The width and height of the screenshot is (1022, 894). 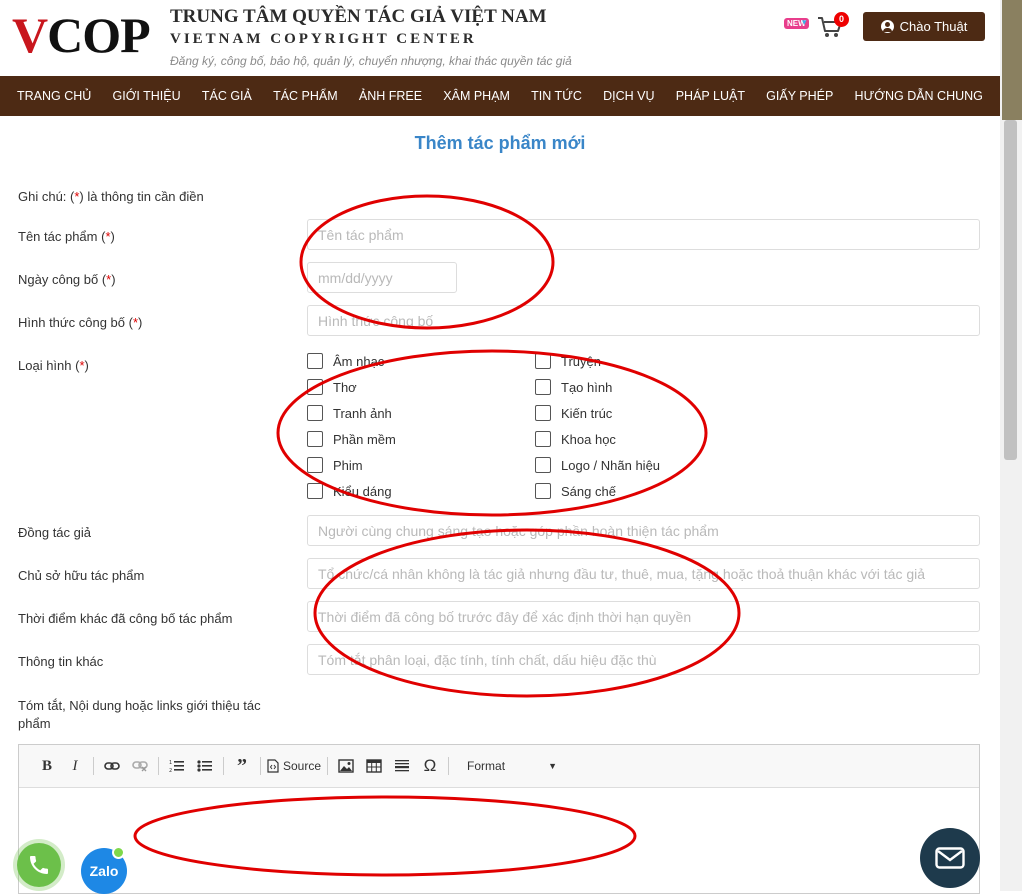 What do you see at coordinates (61, 661) in the screenshot?
I see `other-info-label: Thông tin khác` at bounding box center [61, 661].